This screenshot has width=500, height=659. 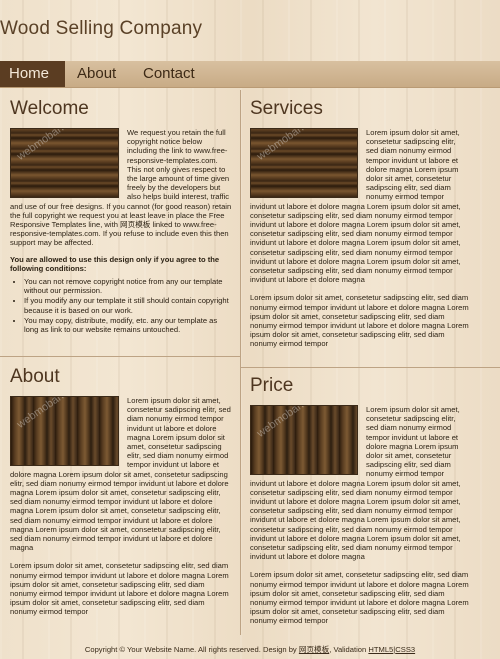 I want to click on about-heading: About, so click(x=35, y=376).